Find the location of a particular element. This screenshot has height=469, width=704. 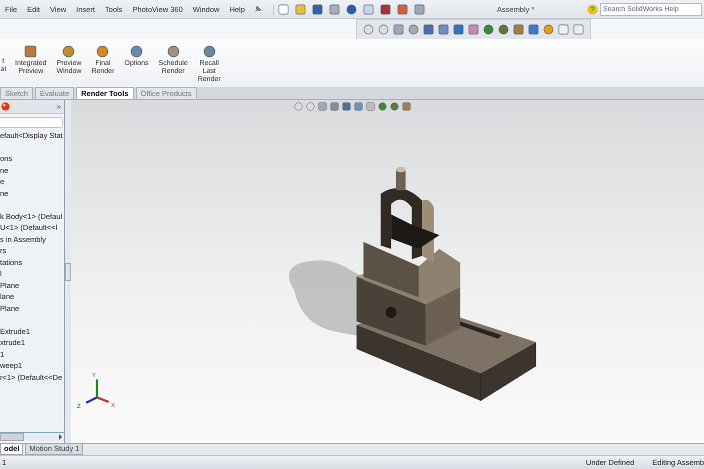

horizontal-scrollbar is located at coordinates (32, 436).